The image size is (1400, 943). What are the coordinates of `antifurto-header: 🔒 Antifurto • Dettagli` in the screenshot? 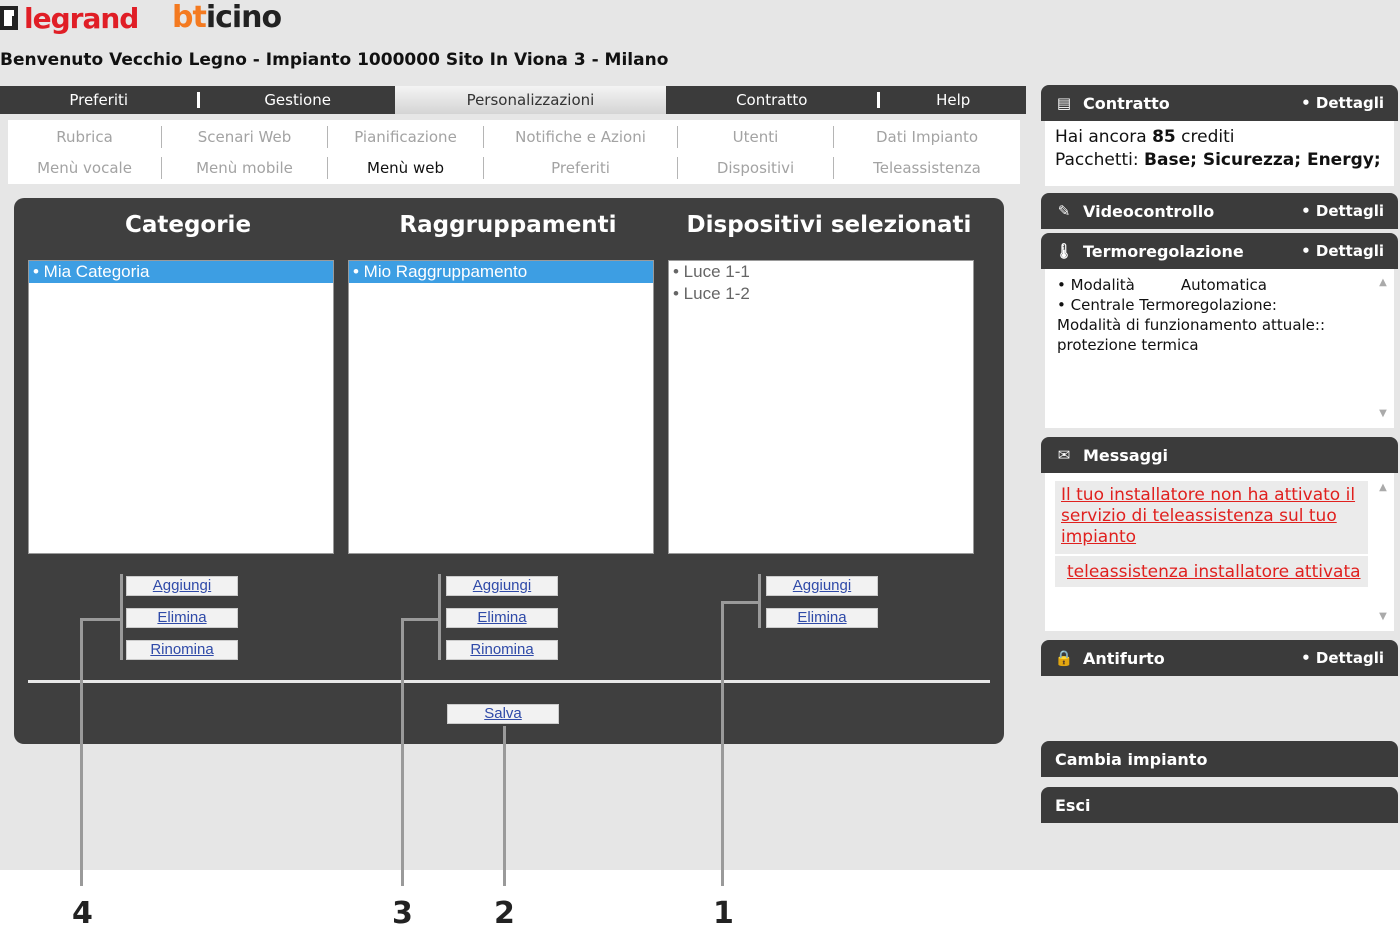 It's located at (1219, 658).